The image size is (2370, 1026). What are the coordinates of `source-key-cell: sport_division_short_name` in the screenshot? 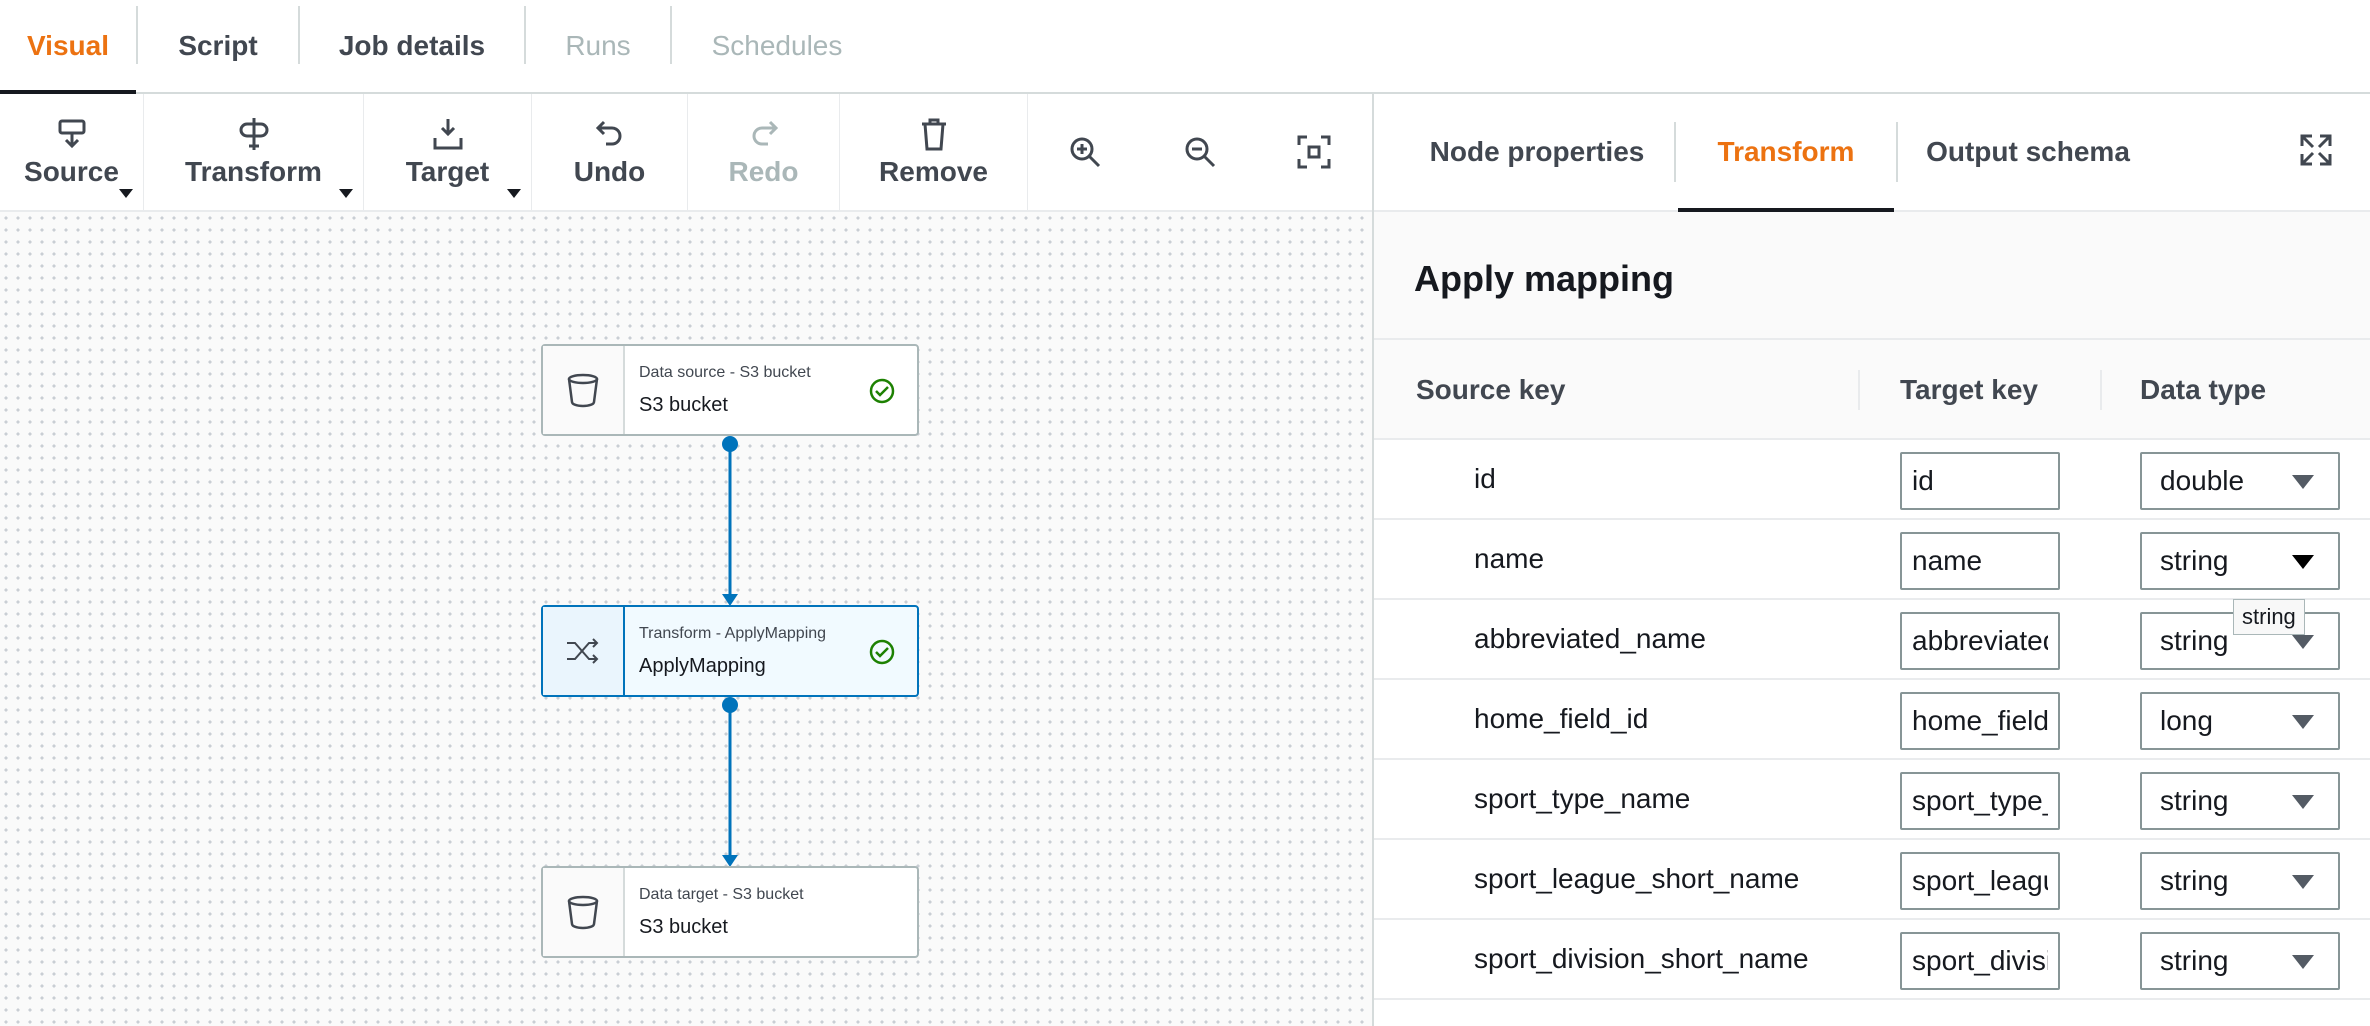 It's located at (1641, 958).